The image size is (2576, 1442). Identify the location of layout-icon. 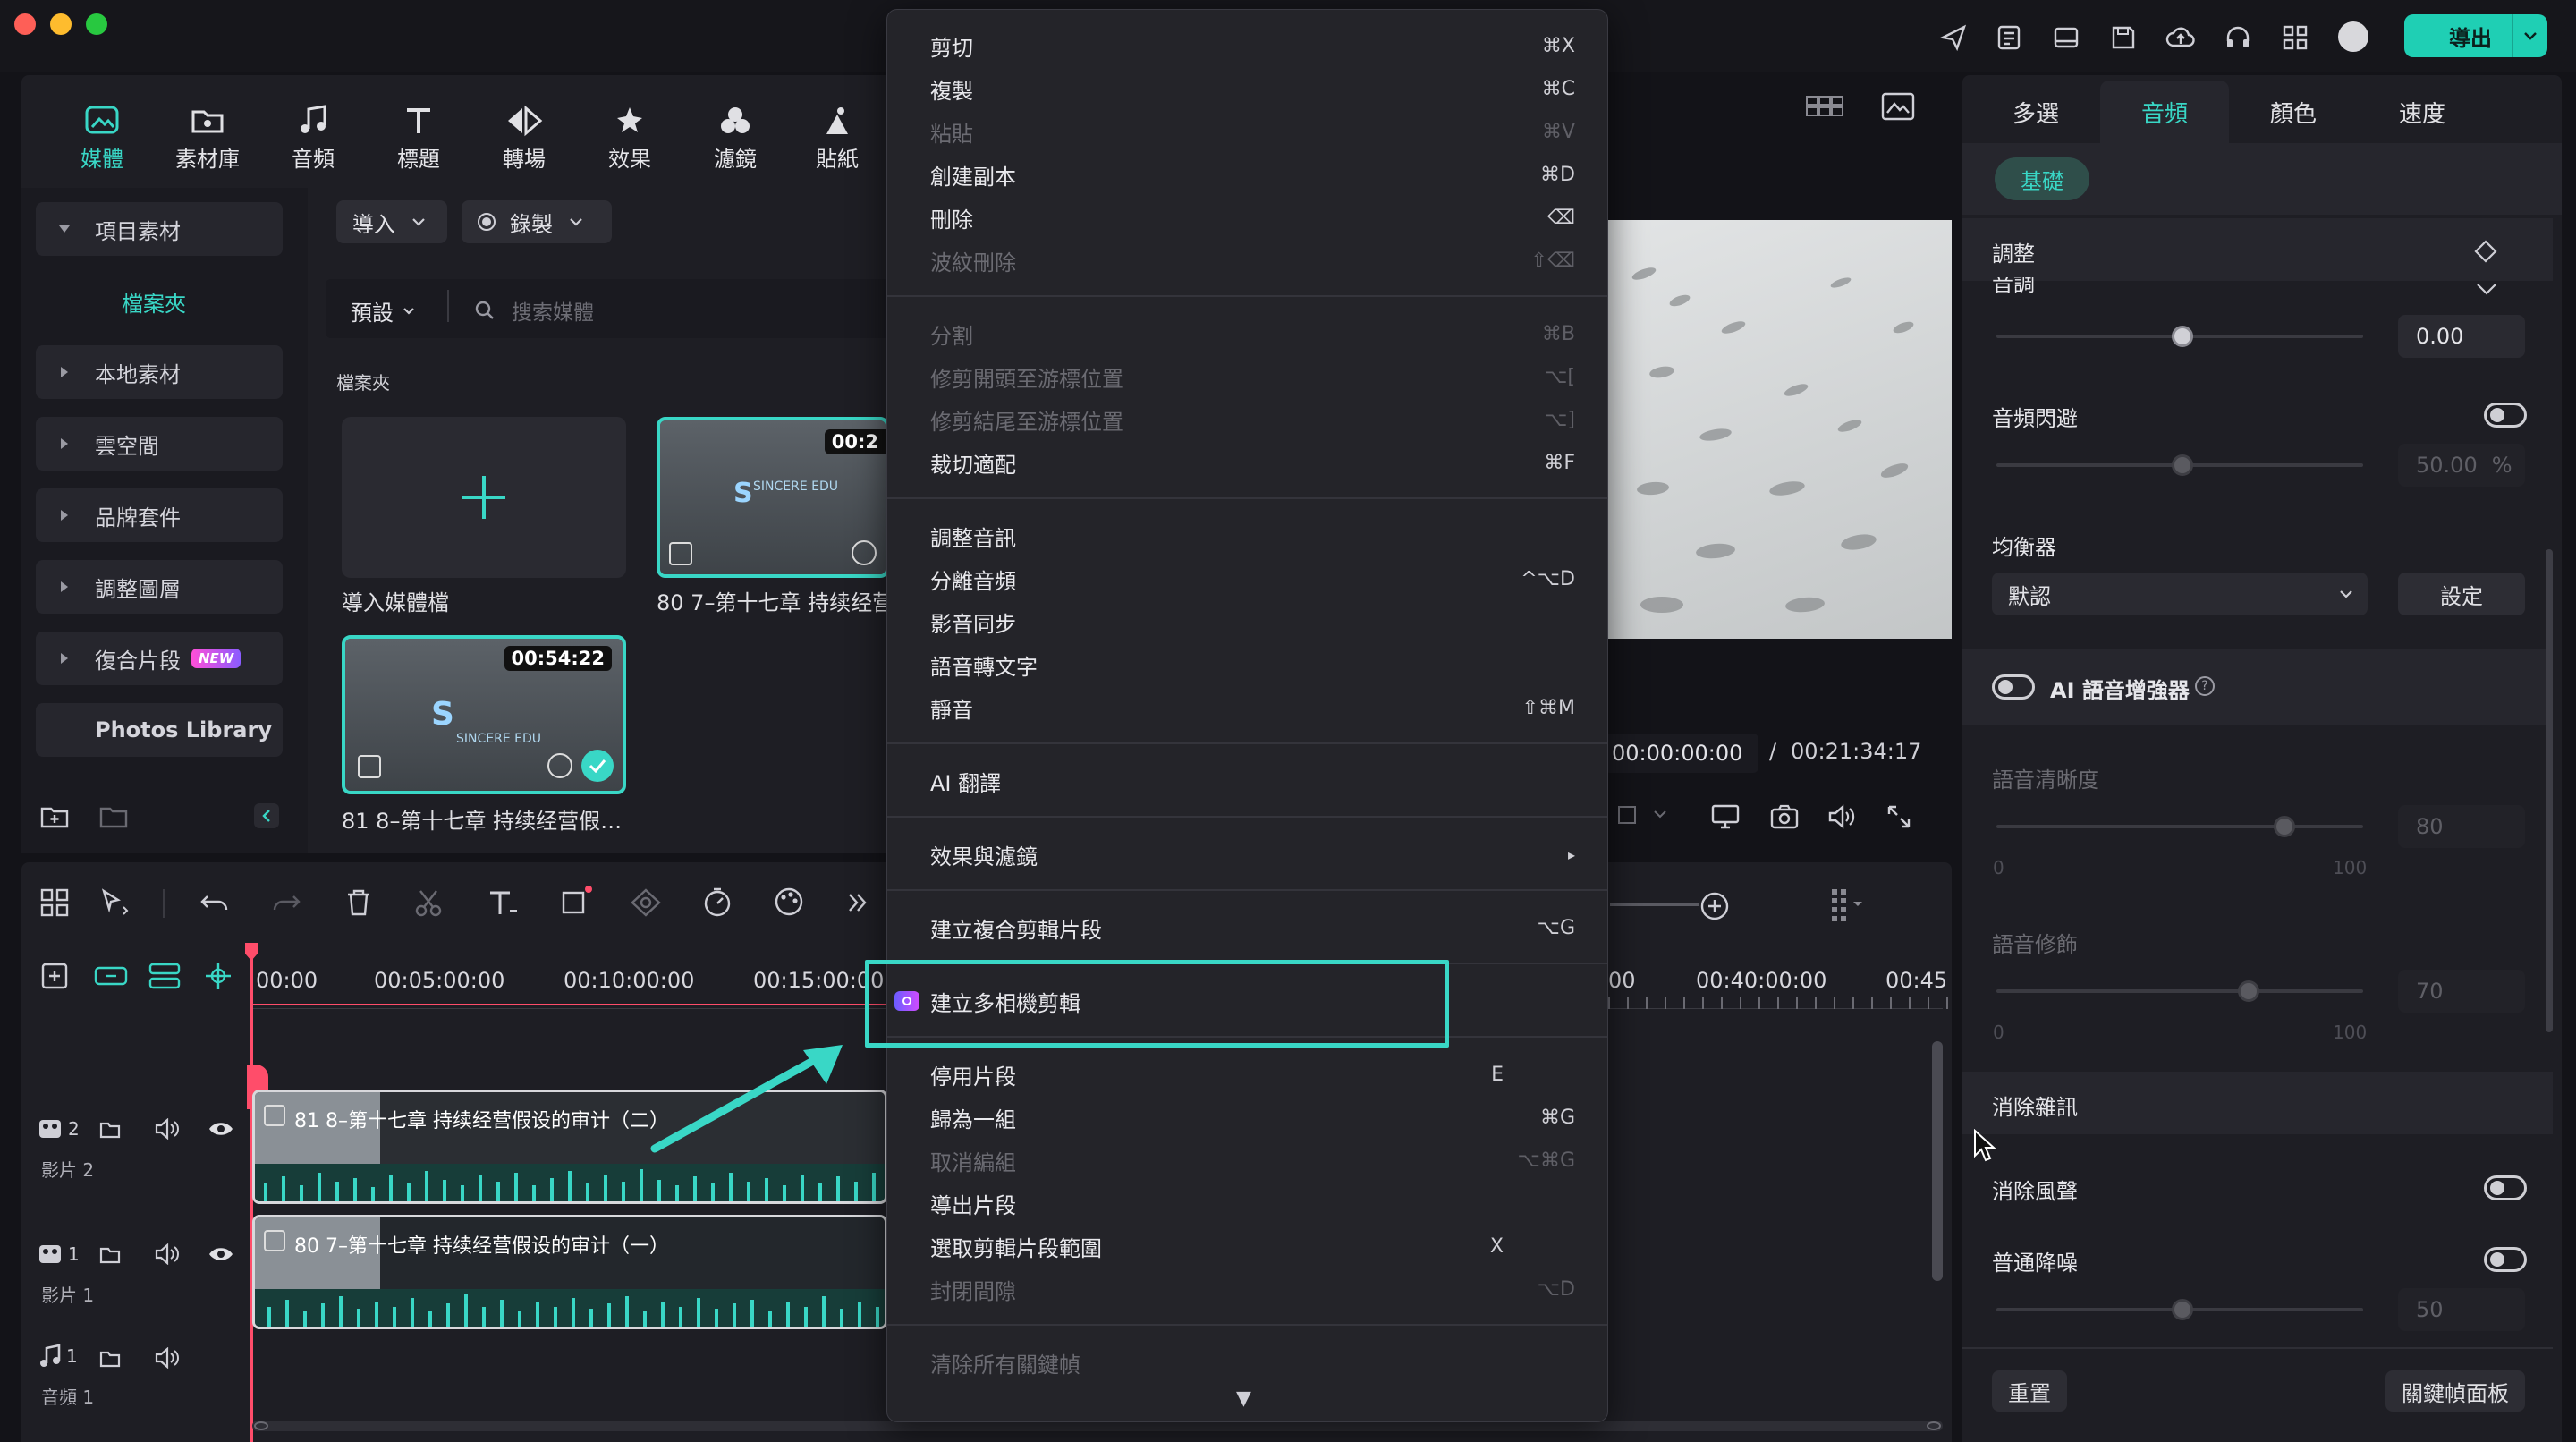
(2066, 37).